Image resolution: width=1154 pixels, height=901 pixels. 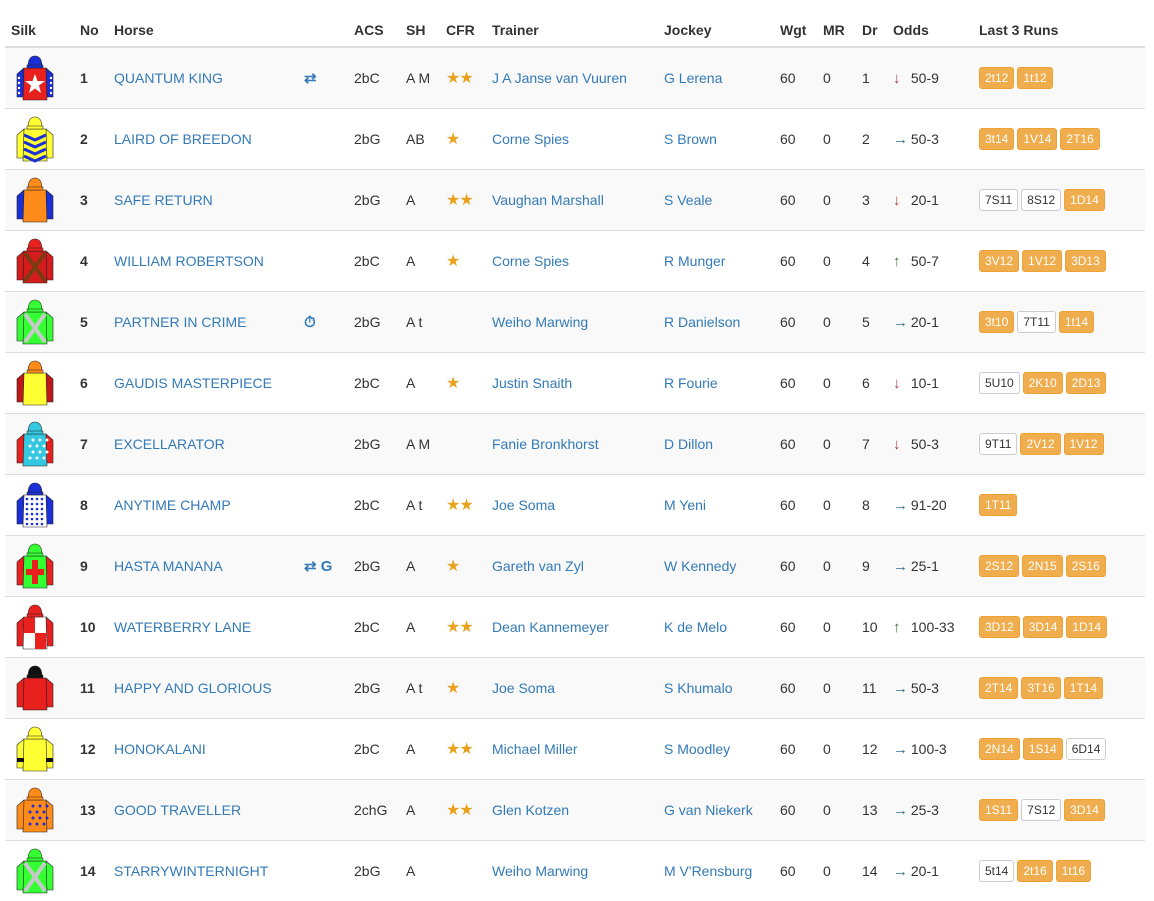 I want to click on horse-name-link: SAFE RETURN, so click(x=163, y=200).